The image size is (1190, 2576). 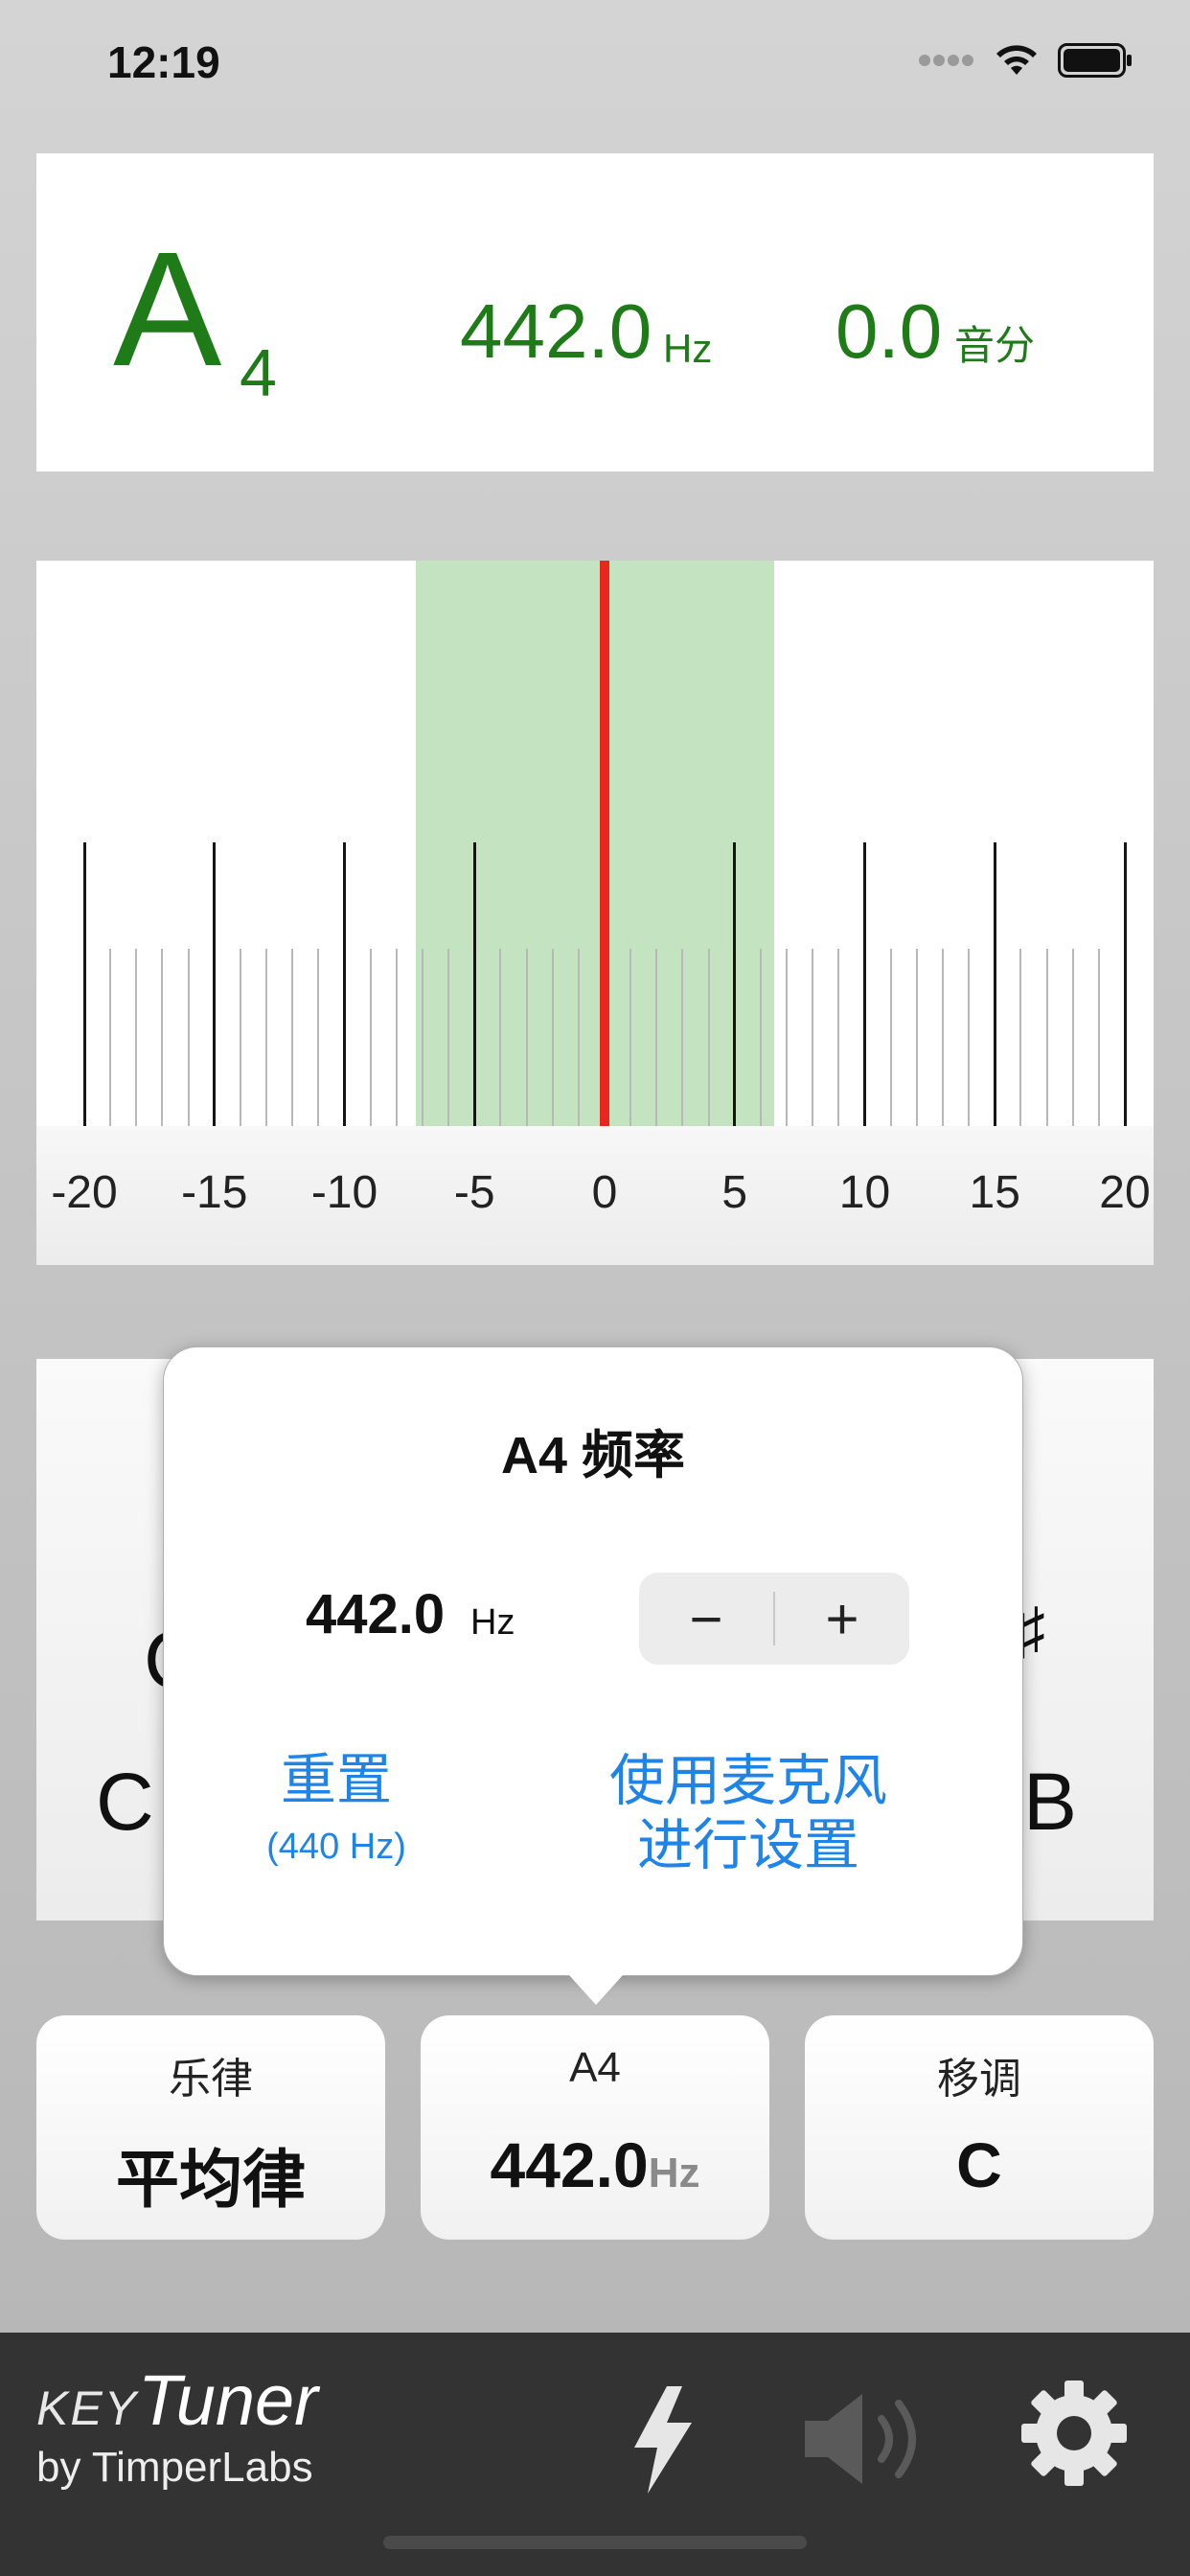 I want to click on status-time: 12:19, so click(x=163, y=62).